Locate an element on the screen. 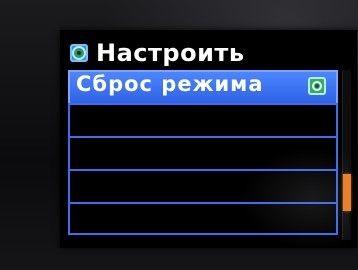  menu-title: Настроить is located at coordinates (170, 53).